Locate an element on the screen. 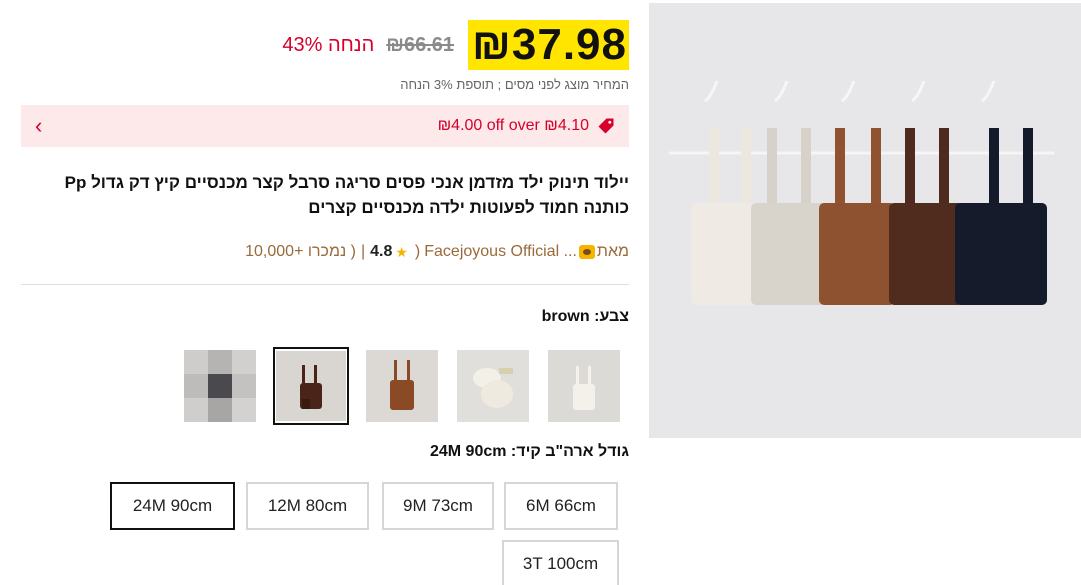 The width and height of the screenshot is (1081, 585). color-label-text: צבע: is located at coordinates (611, 316).